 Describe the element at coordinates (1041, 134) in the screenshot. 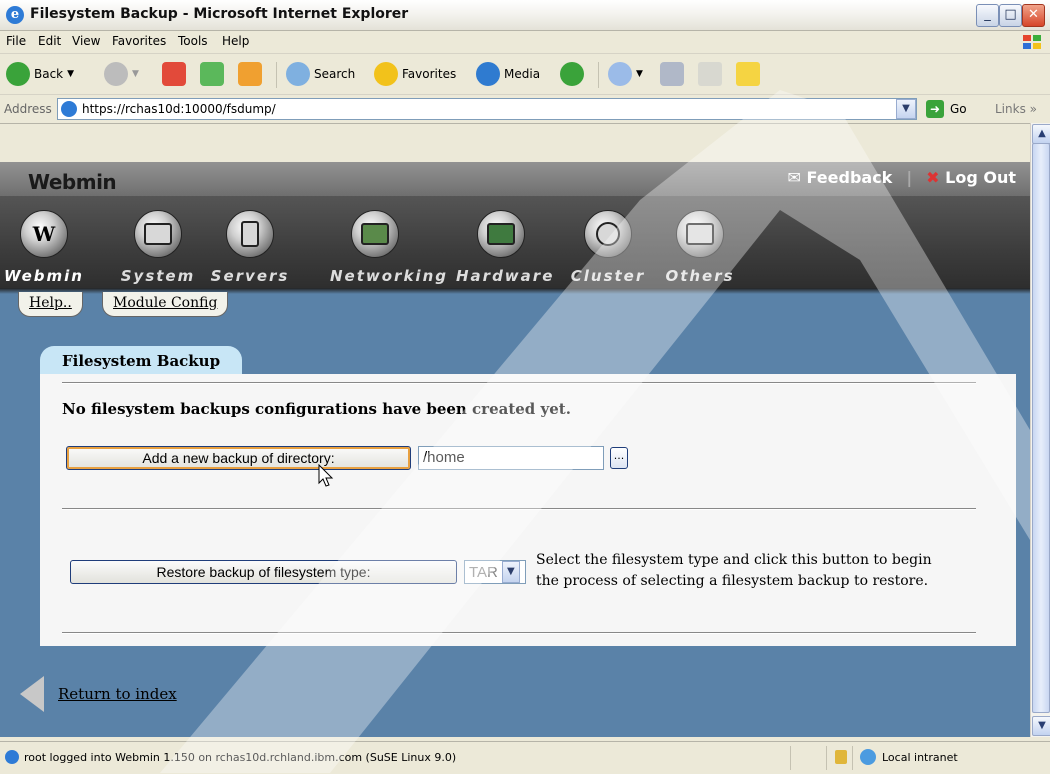

I see `scroll-up-button: ▲` at that location.